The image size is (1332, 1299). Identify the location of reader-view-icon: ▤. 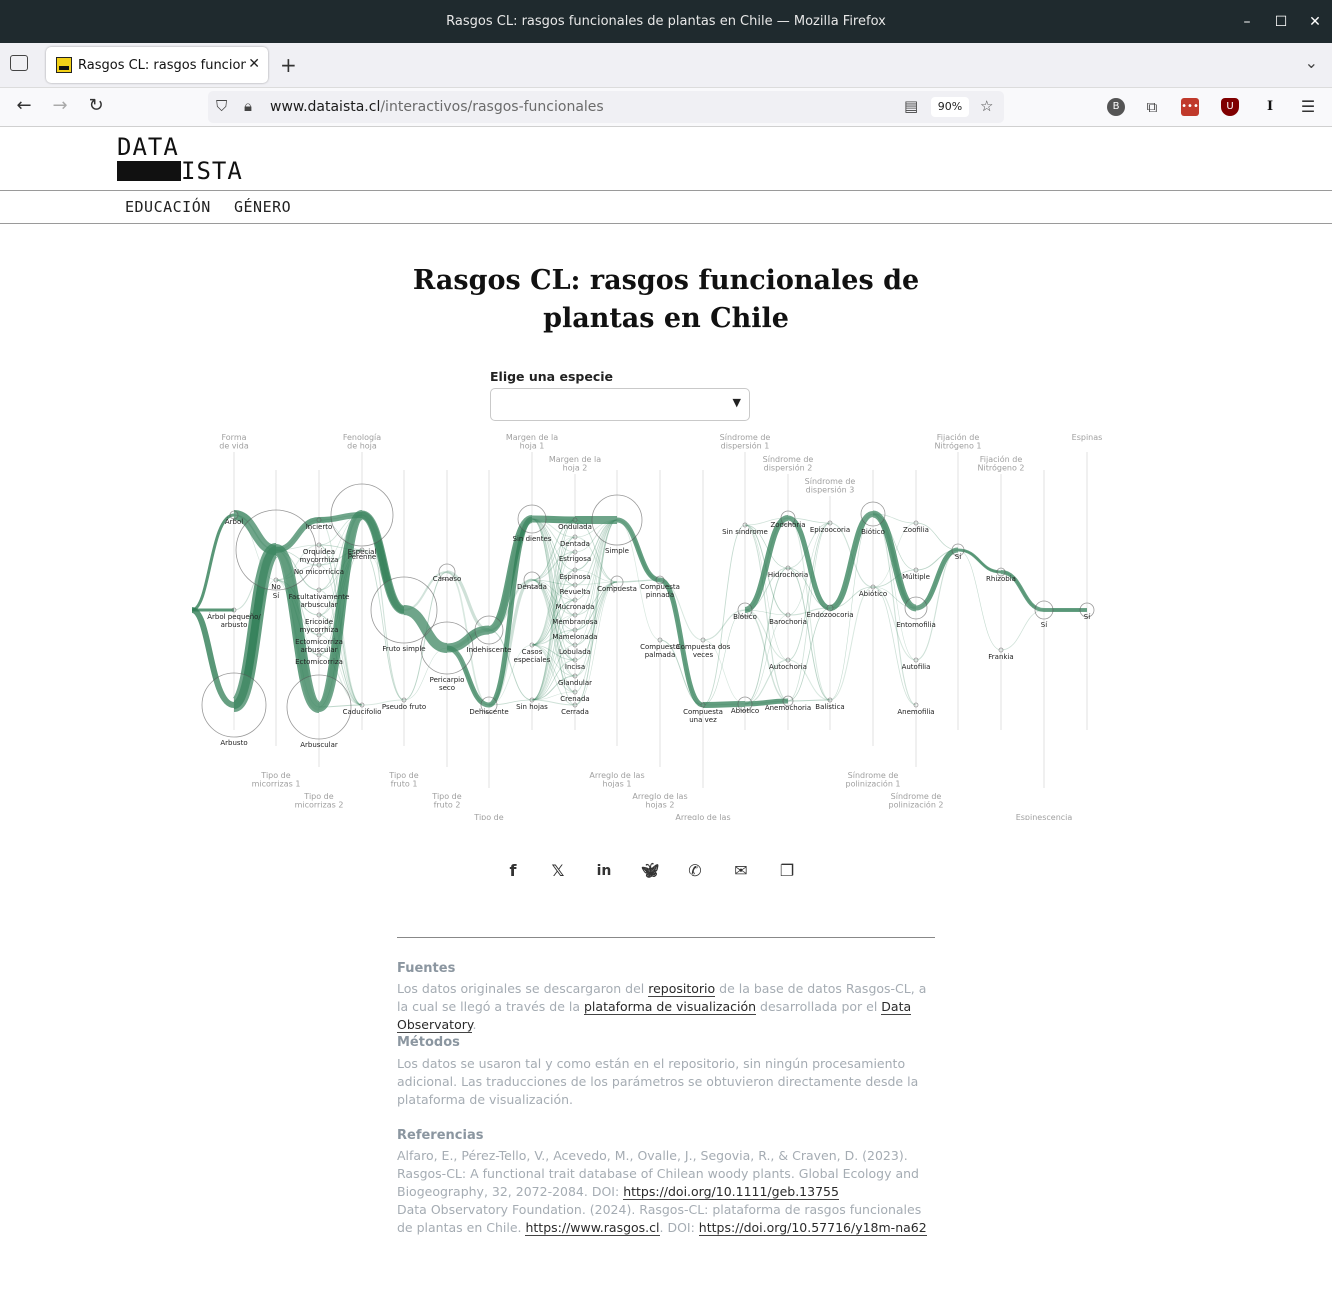
(911, 106).